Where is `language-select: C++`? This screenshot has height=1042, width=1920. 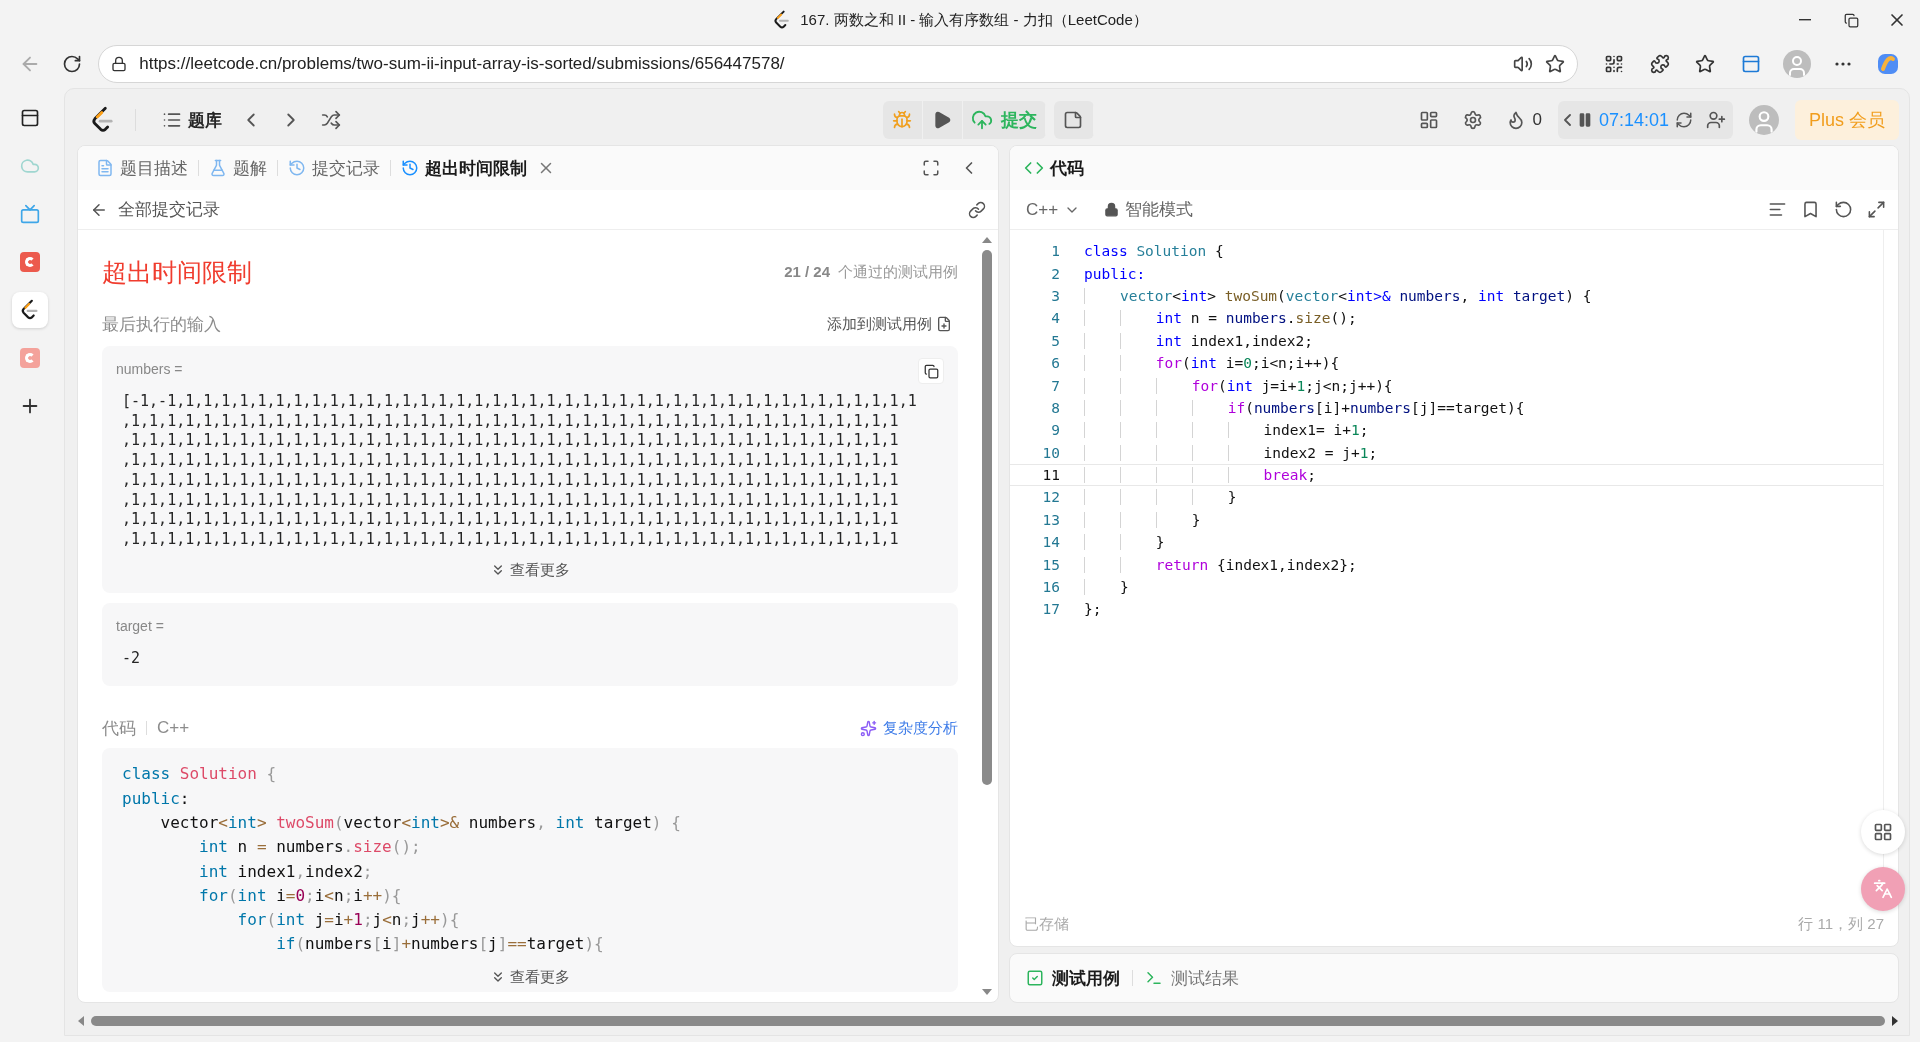 language-select: C++ is located at coordinates (1053, 209).